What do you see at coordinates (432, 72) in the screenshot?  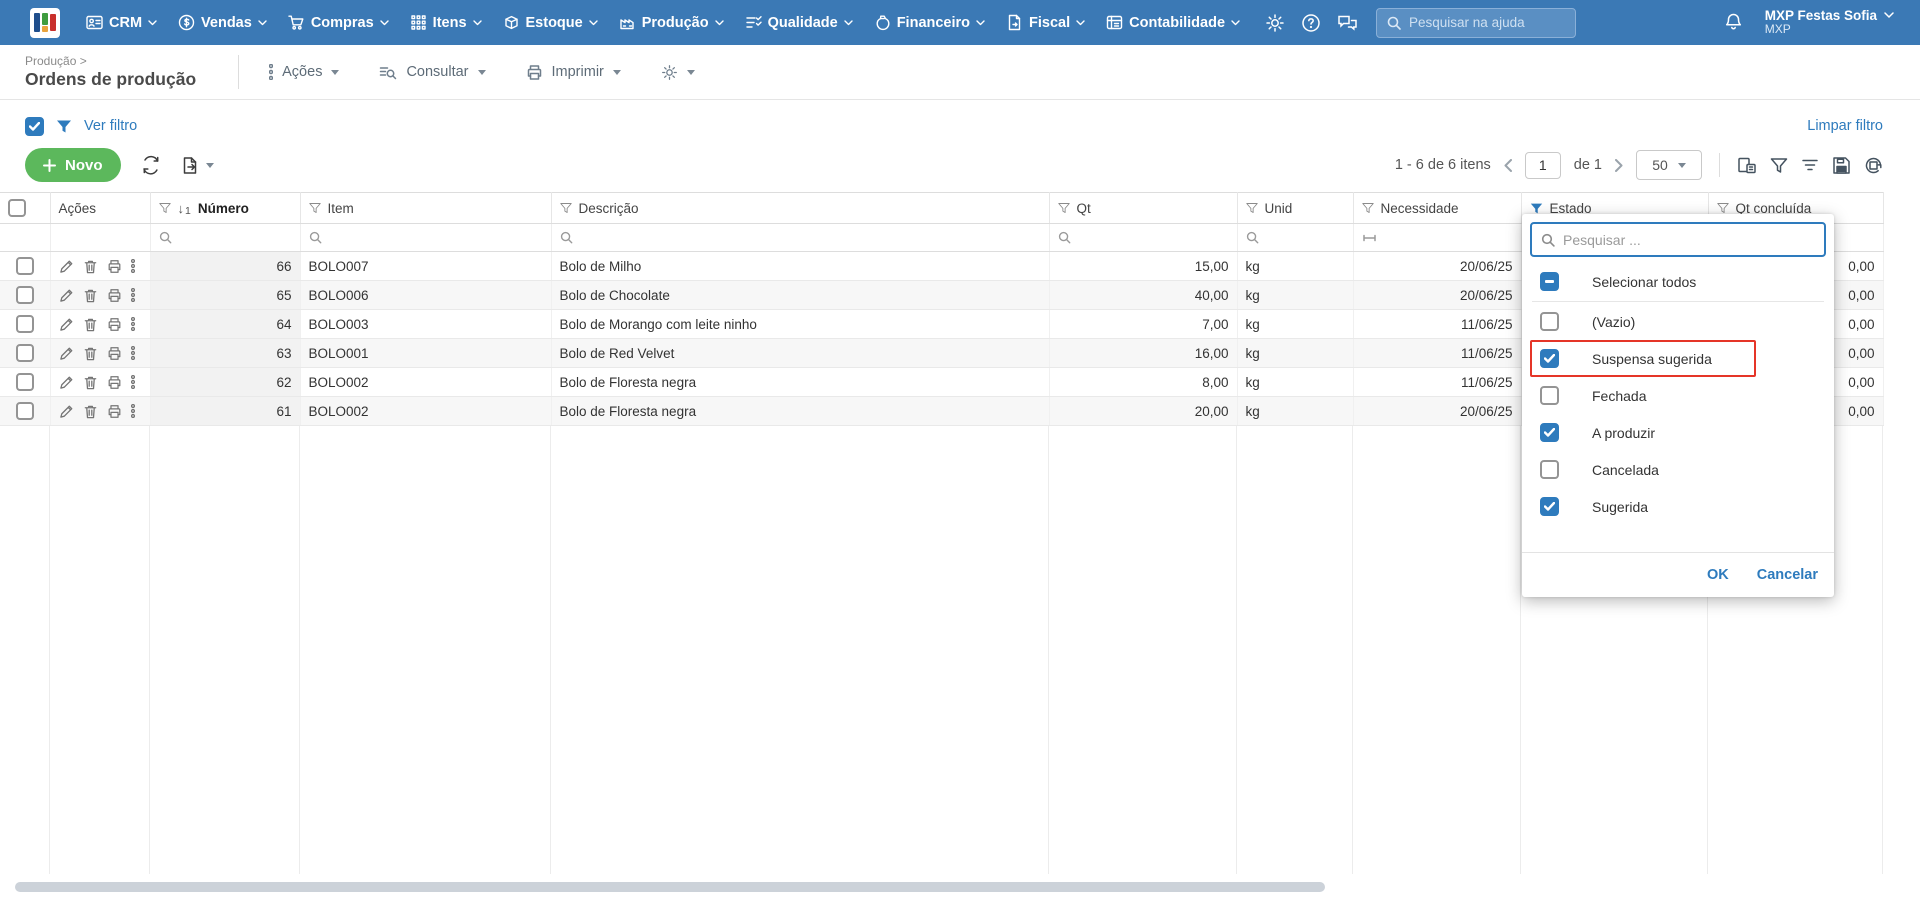 I see `consultar-menu-button: Consultar` at bounding box center [432, 72].